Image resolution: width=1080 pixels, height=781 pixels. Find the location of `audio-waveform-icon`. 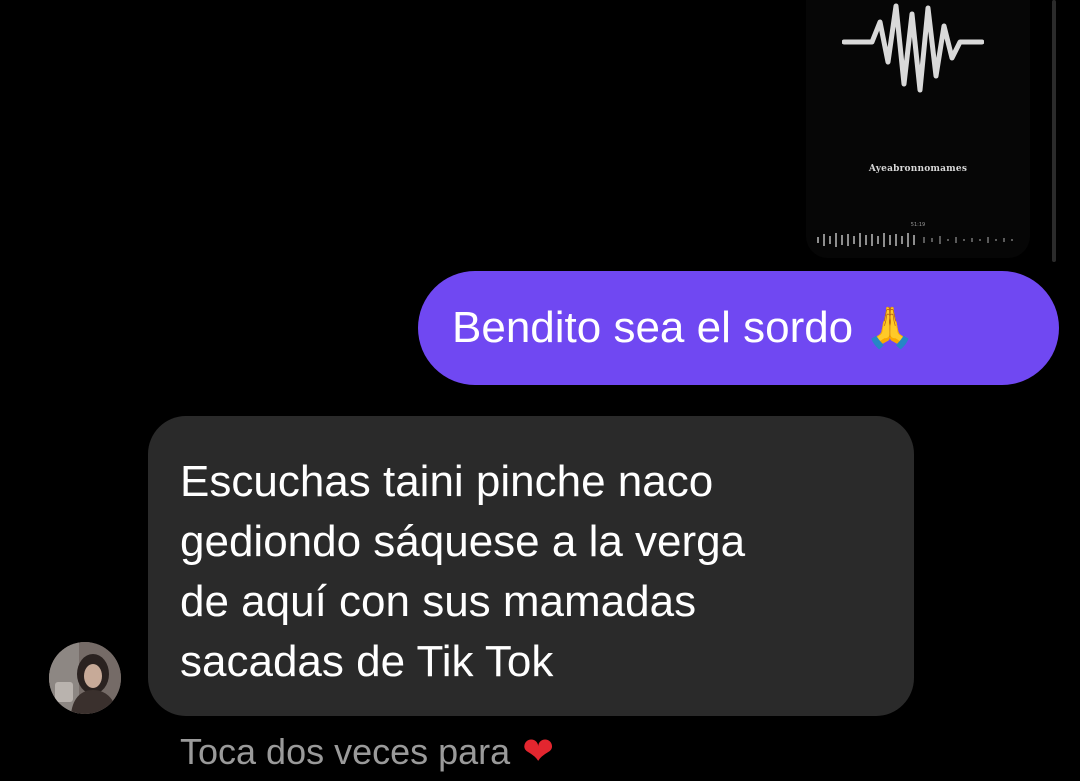

audio-waveform-icon is located at coordinates (913, 48).